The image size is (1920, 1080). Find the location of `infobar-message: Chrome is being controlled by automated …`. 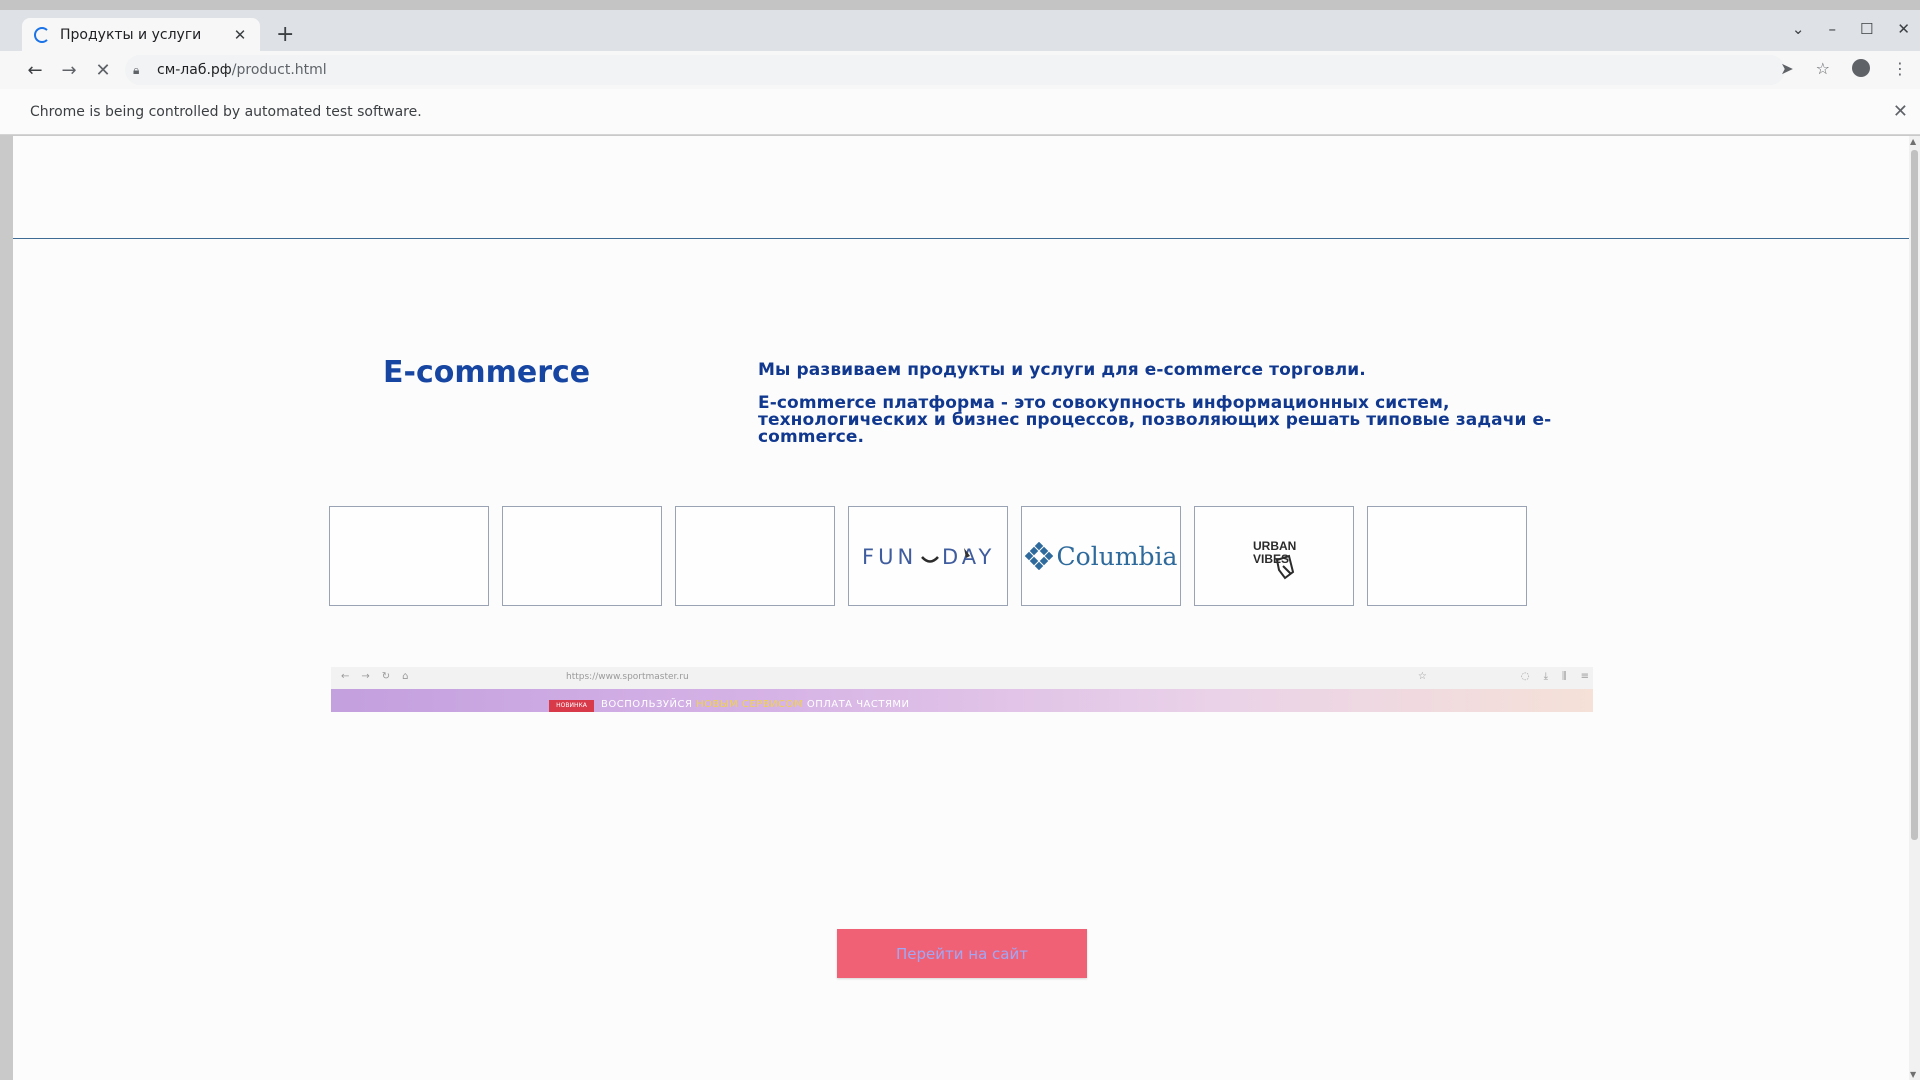

infobar-message: Chrome is being controlled by automated … is located at coordinates (226, 111).